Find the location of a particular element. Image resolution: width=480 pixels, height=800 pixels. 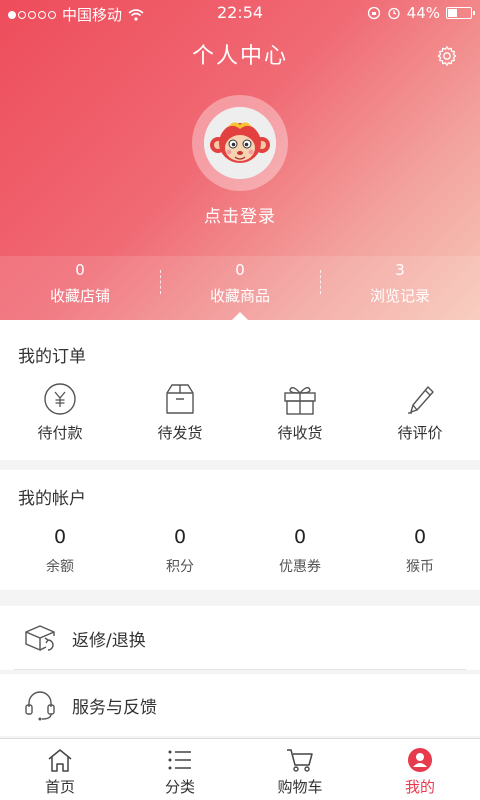

account-label: 优惠券 is located at coordinates (300, 567).